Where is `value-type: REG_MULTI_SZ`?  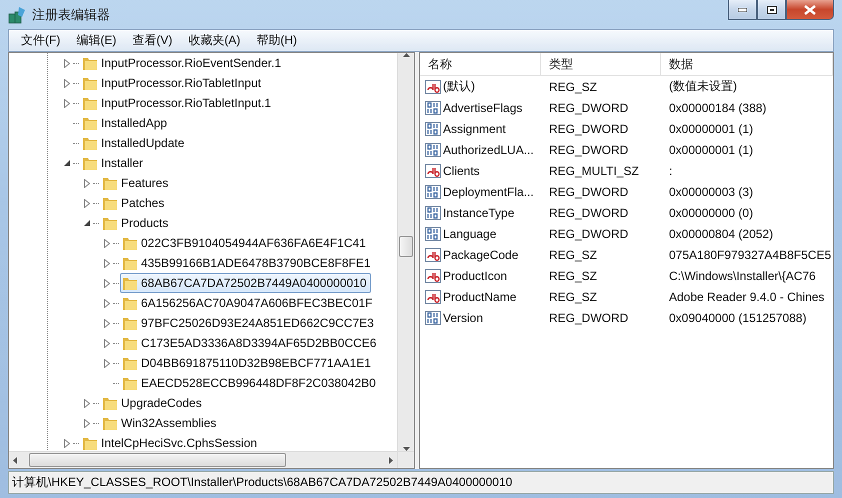 value-type: REG_MULTI_SZ is located at coordinates (594, 171).